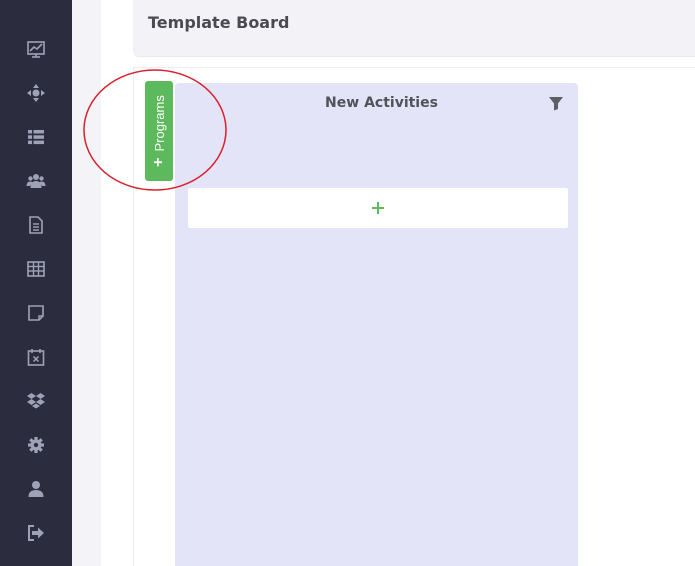 The image size is (695, 566). I want to click on programs-label: Programs, so click(159, 123).